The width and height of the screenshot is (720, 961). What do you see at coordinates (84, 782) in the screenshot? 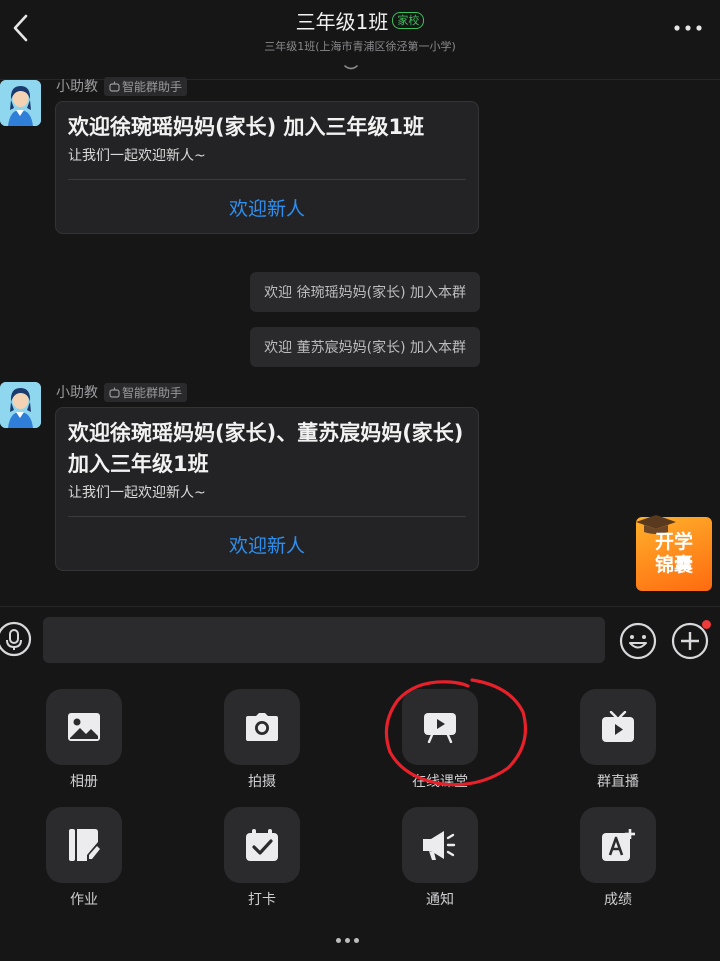
I see `tool-label: 相册` at bounding box center [84, 782].